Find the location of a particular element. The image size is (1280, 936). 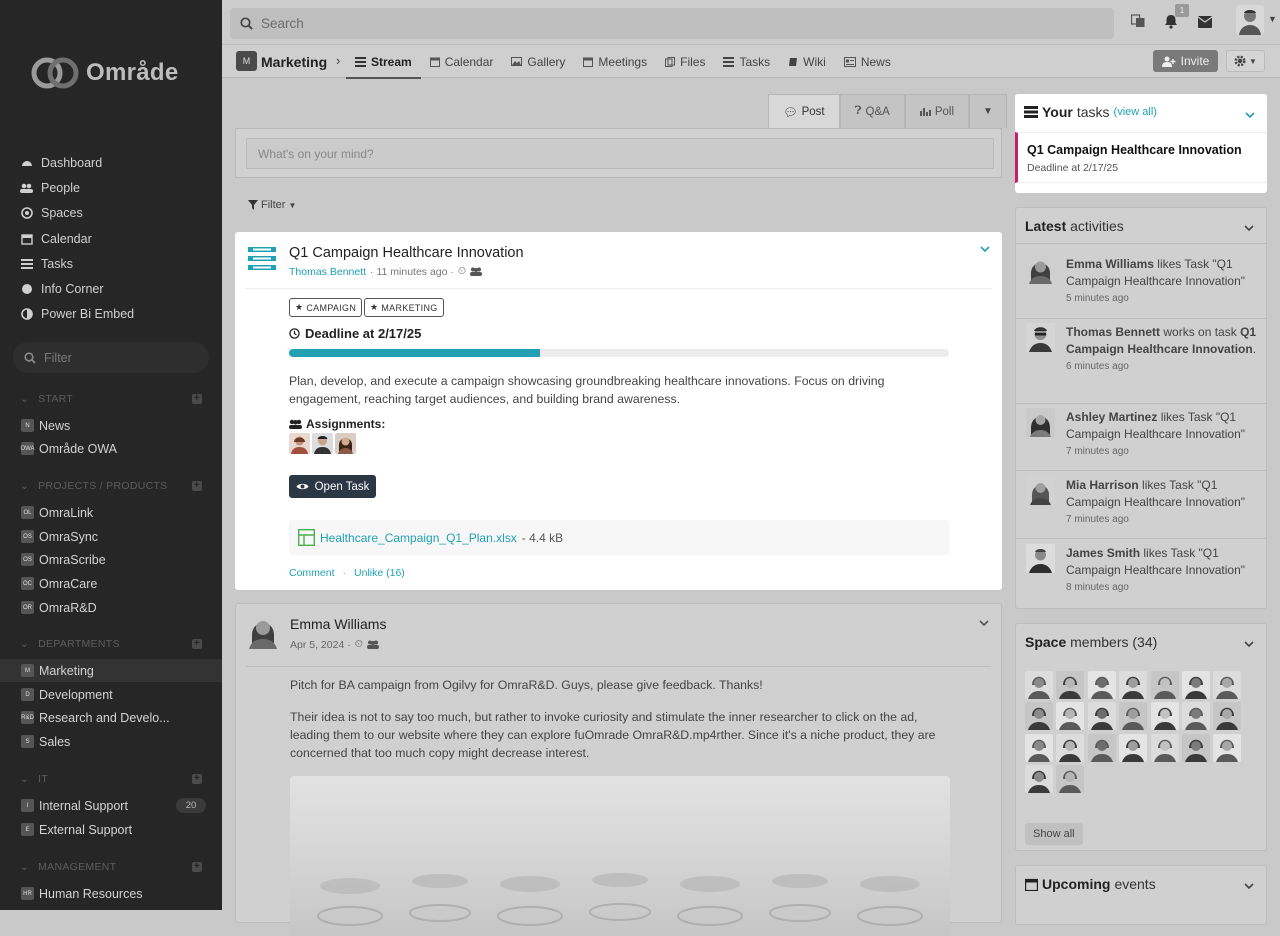

nav-spaces: Spaces is located at coordinates (115, 213).